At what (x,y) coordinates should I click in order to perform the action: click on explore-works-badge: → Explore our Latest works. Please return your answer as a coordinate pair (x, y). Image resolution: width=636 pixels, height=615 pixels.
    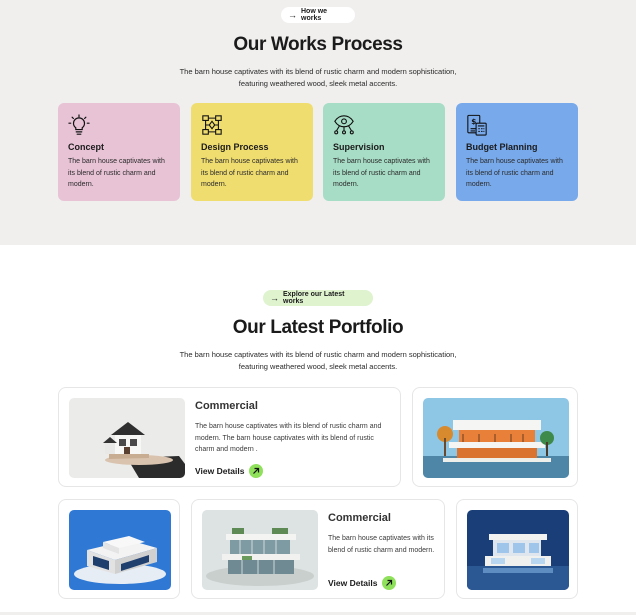
    Looking at the image, I should click on (318, 298).